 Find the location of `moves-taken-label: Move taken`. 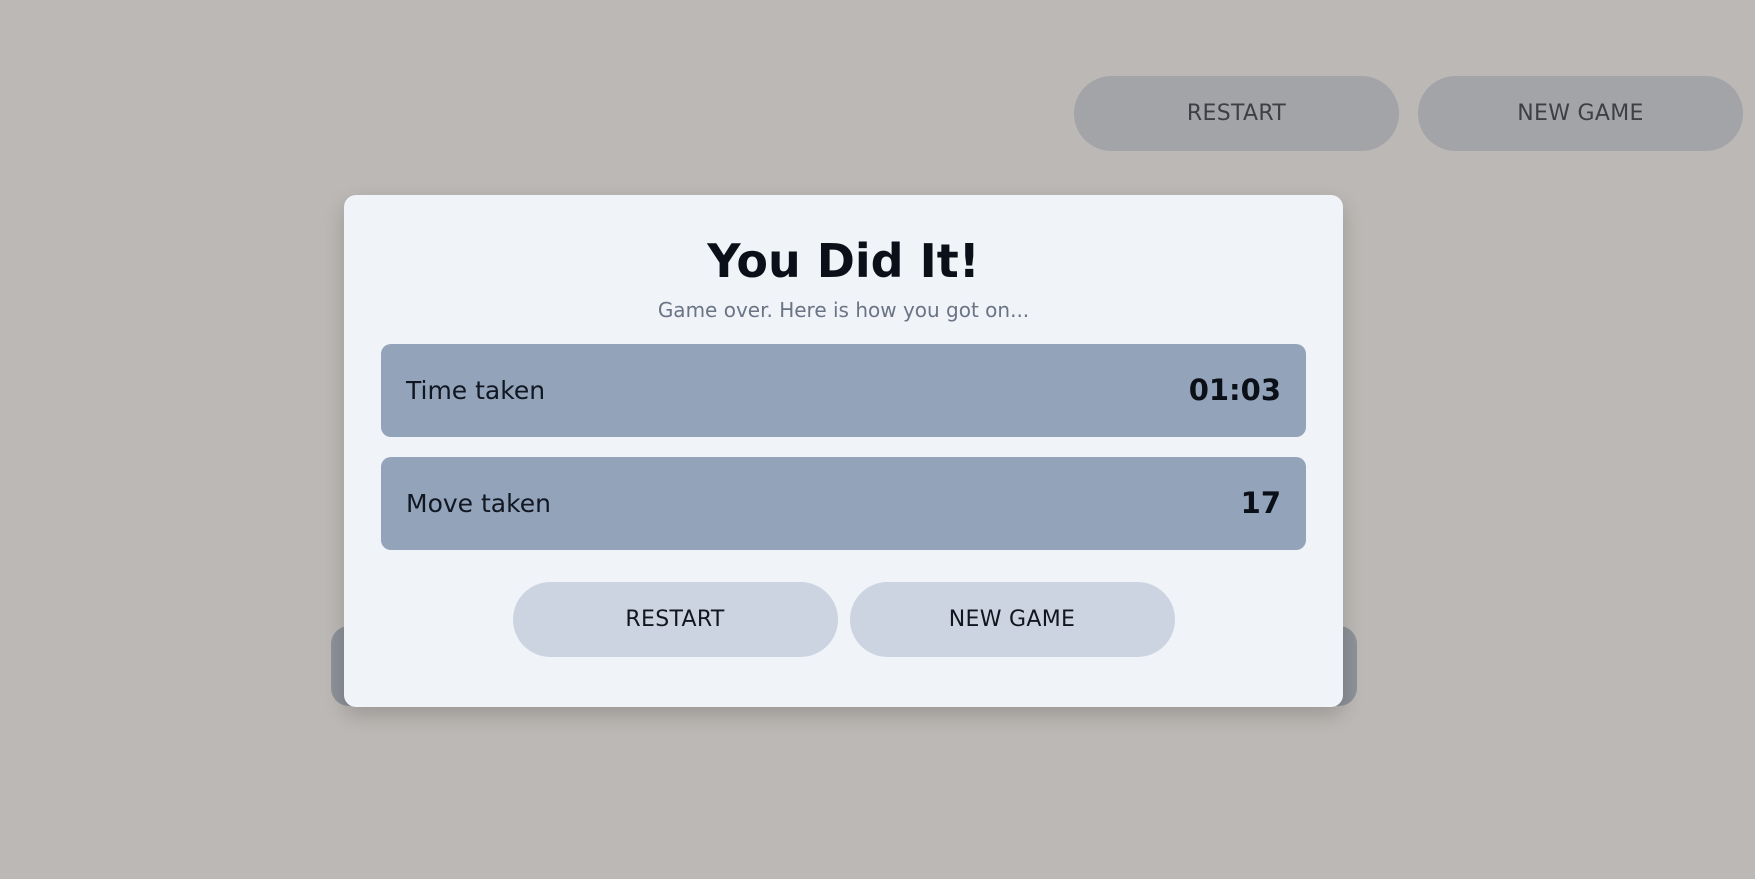

moves-taken-label: Move taken is located at coordinates (478, 503).